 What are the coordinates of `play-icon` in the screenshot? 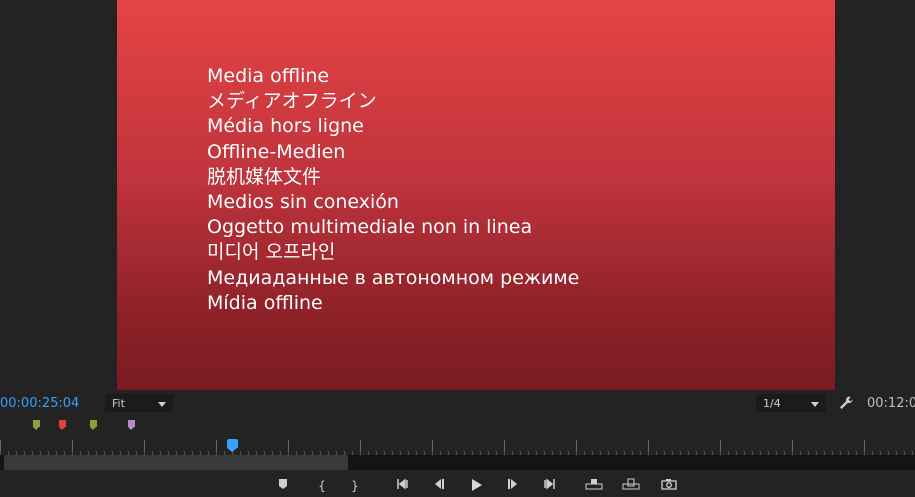 It's located at (477, 485).